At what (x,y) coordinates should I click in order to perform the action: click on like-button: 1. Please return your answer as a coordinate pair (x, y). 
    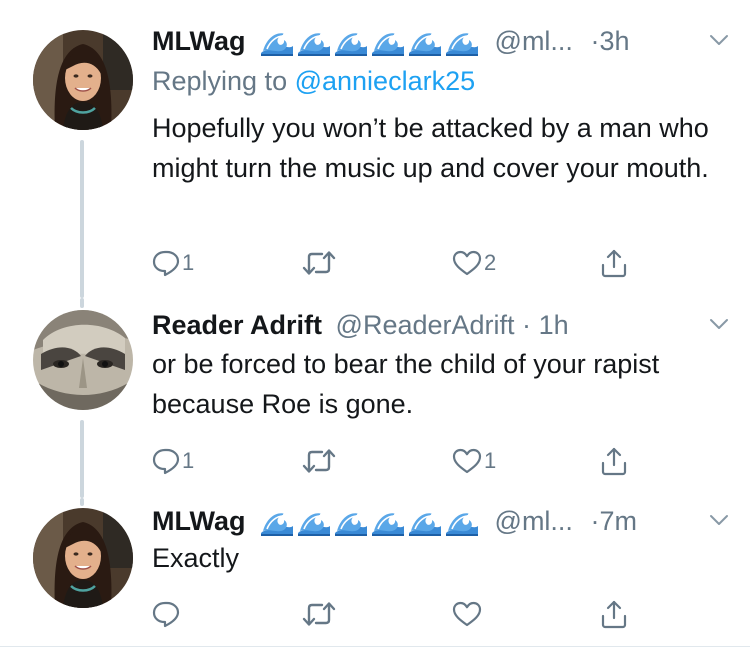
    Looking at the image, I should click on (474, 461).